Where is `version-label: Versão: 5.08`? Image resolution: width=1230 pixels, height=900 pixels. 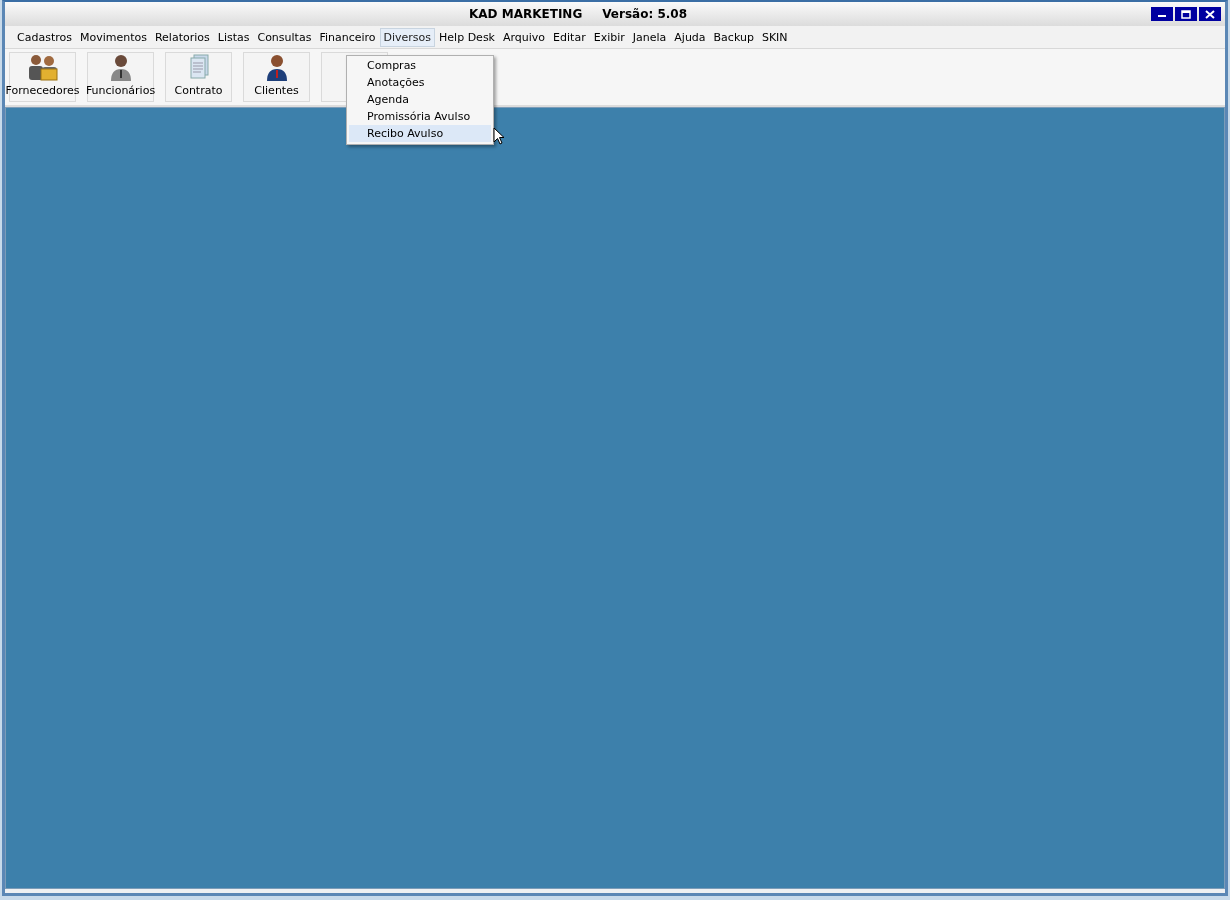 version-label: Versão: 5.08 is located at coordinates (644, 14).